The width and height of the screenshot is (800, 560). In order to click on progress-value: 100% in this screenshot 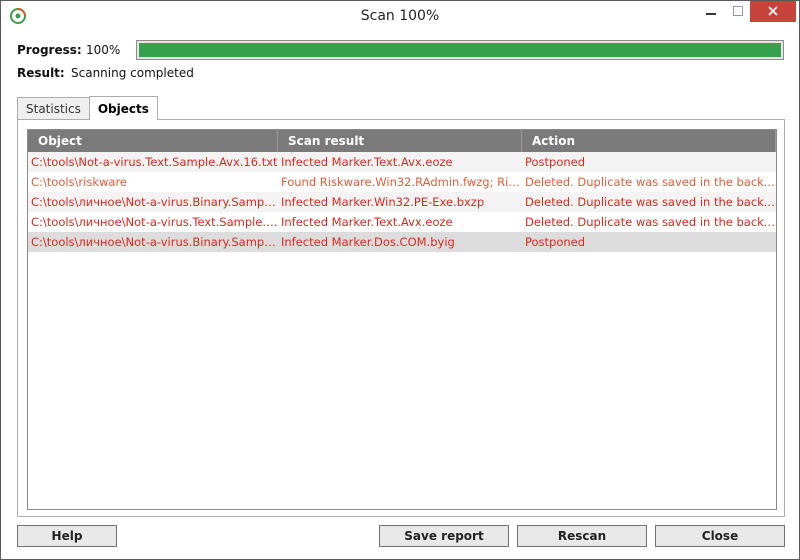, I will do `click(103, 50)`.